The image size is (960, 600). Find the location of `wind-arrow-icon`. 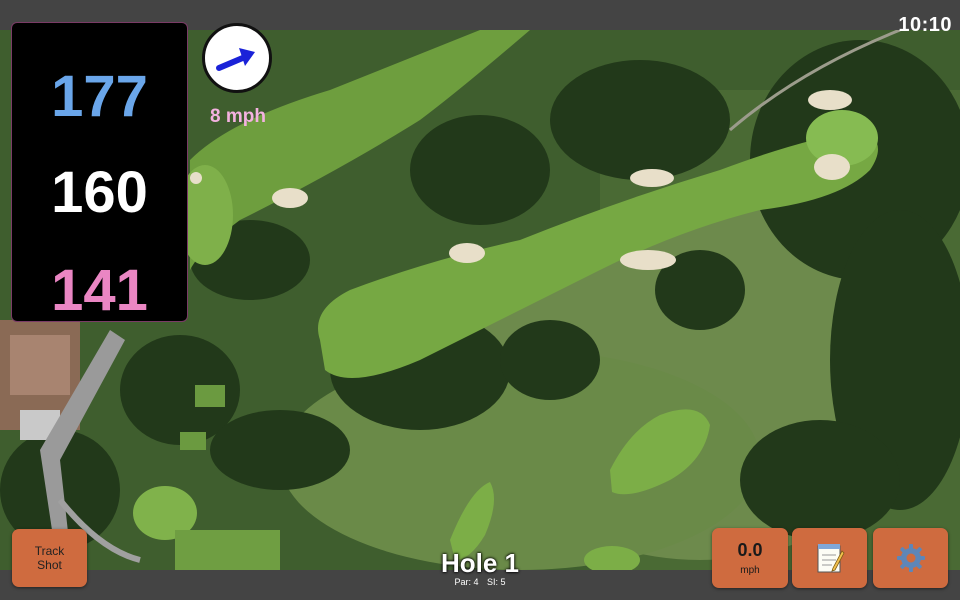

wind-arrow-icon is located at coordinates (235, 59).